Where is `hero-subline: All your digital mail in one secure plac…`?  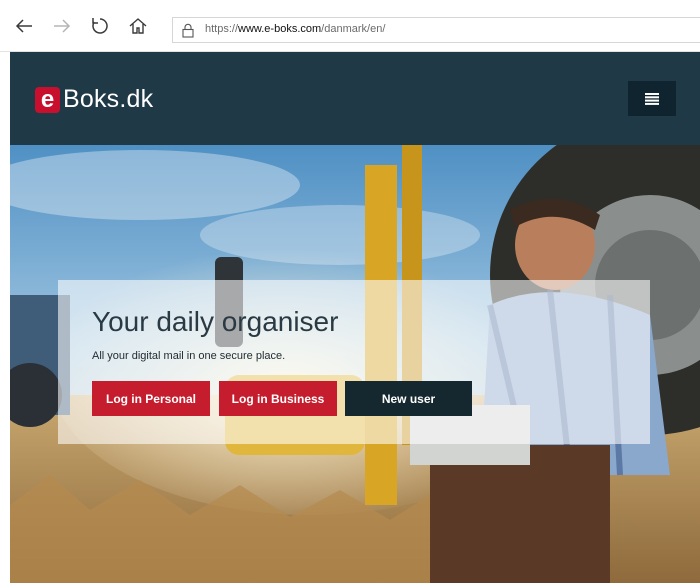 hero-subline: All your digital mail in one secure plac… is located at coordinates (189, 356).